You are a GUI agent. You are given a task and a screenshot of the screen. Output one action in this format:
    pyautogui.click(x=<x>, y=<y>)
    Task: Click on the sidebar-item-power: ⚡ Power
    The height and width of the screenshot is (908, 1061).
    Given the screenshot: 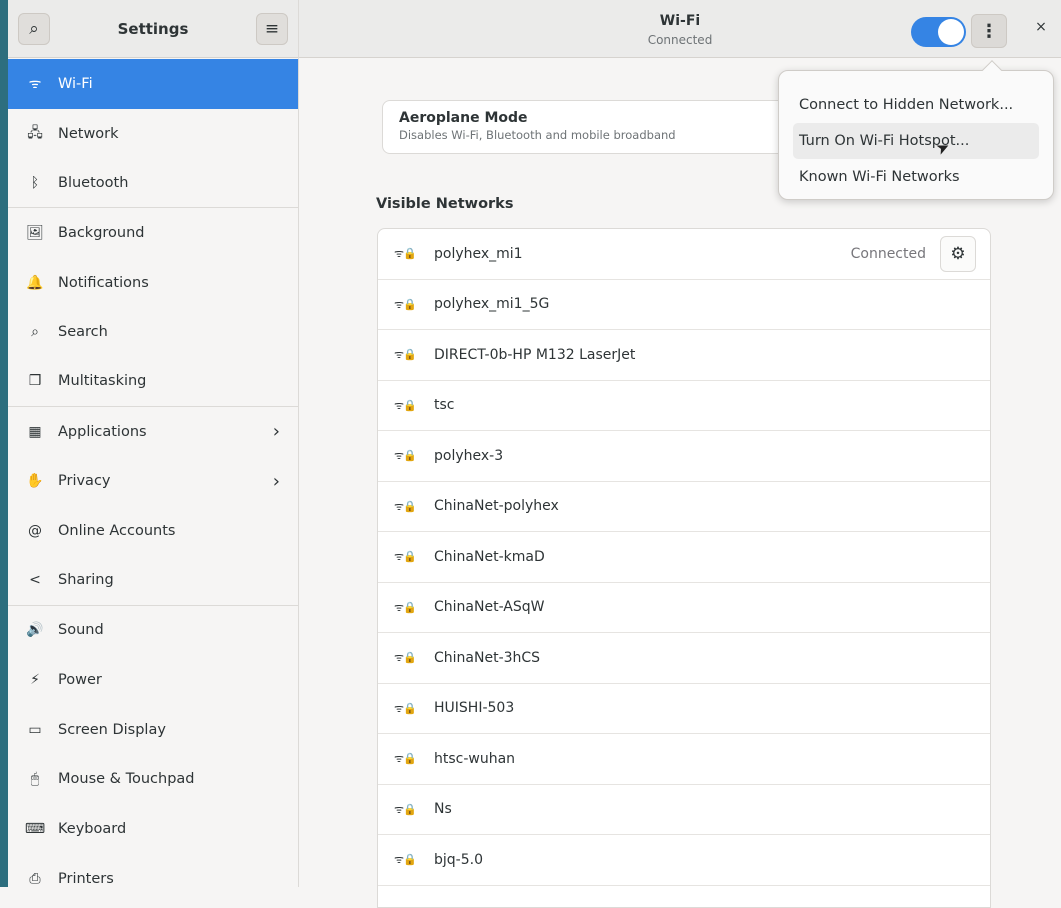 What is the action you would take?
    pyautogui.click(x=153, y=680)
    